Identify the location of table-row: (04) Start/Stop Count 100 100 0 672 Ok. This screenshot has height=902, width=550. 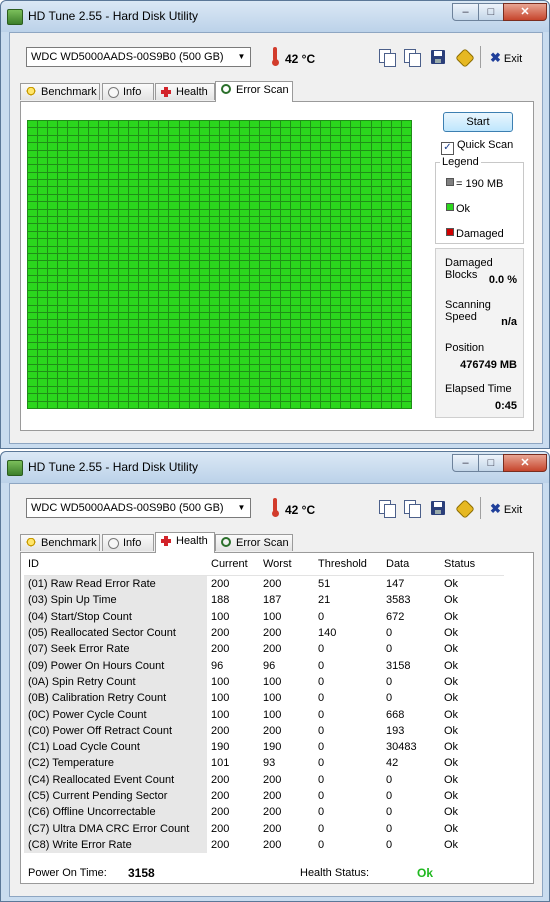
(264, 616).